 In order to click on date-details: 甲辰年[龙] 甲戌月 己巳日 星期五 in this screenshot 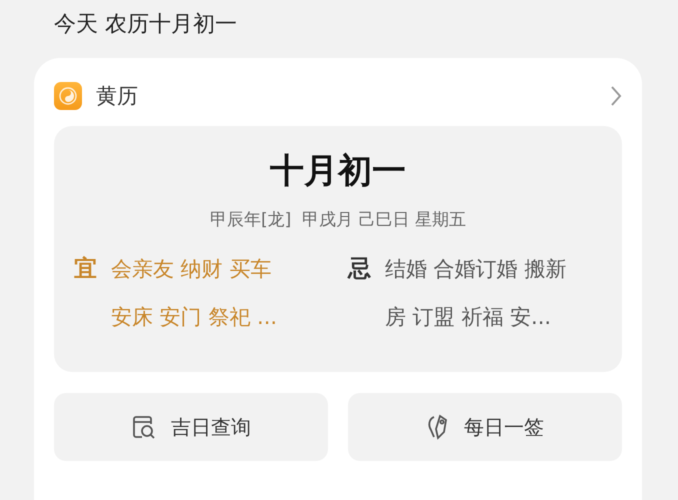, I will do `click(338, 220)`.